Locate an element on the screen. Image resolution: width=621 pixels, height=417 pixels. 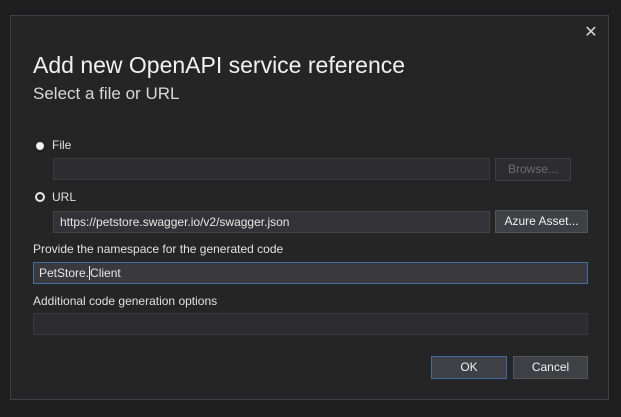
cancel-button: Cancel is located at coordinates (550, 367).